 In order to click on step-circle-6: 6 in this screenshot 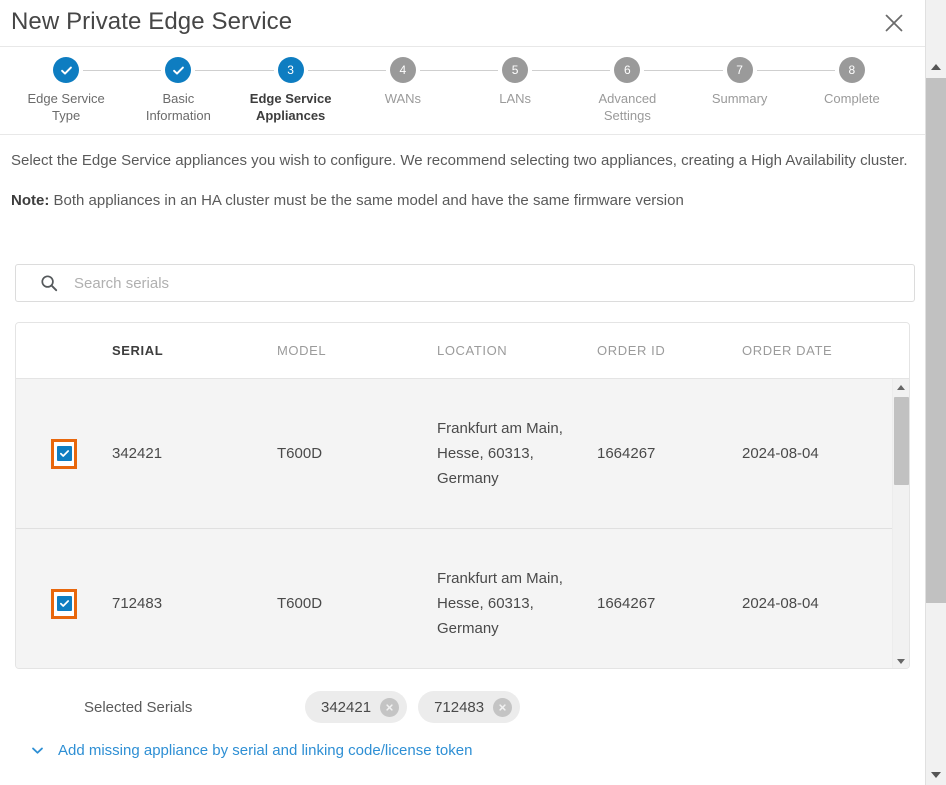, I will do `click(627, 70)`.